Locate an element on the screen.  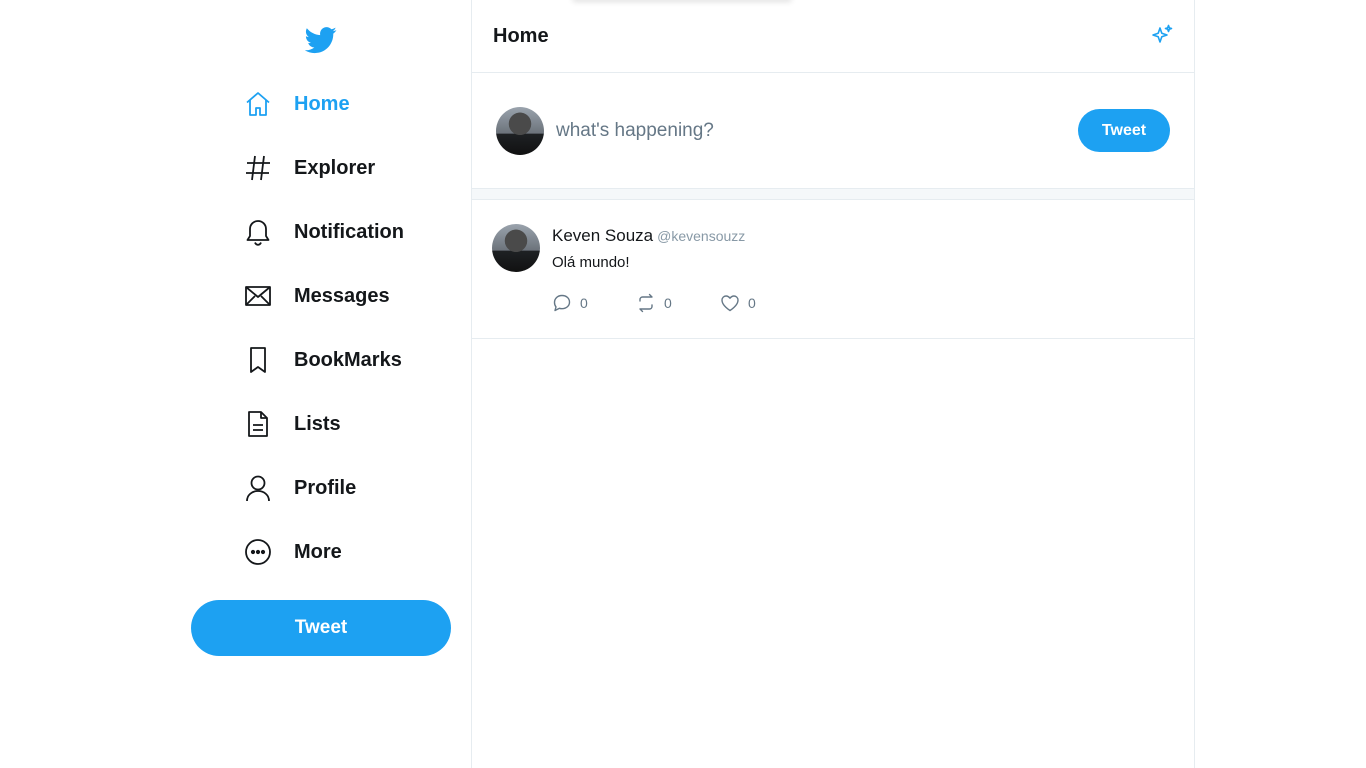
envelope-icon is located at coordinates (258, 296).